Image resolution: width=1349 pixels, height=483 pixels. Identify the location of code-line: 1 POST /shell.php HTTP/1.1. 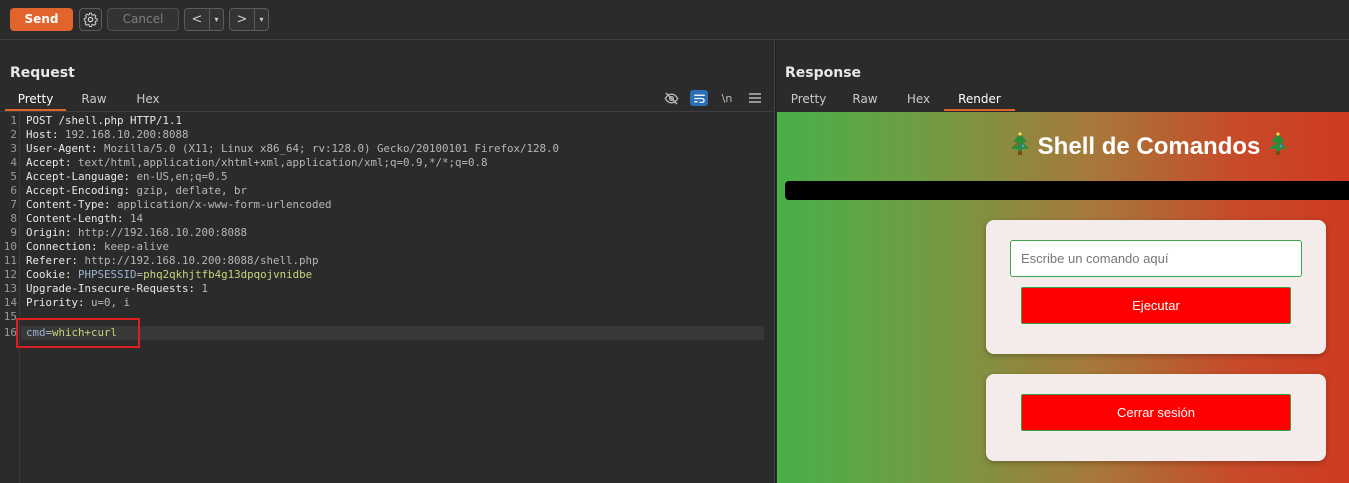
(96, 120).